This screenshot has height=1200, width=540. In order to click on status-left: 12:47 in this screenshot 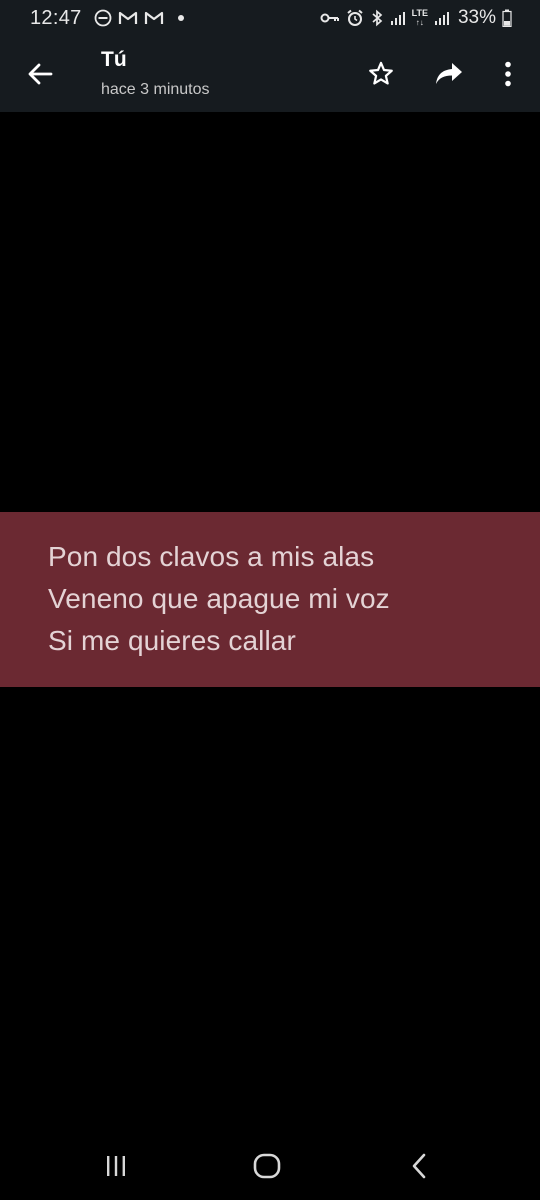, I will do `click(107, 18)`.